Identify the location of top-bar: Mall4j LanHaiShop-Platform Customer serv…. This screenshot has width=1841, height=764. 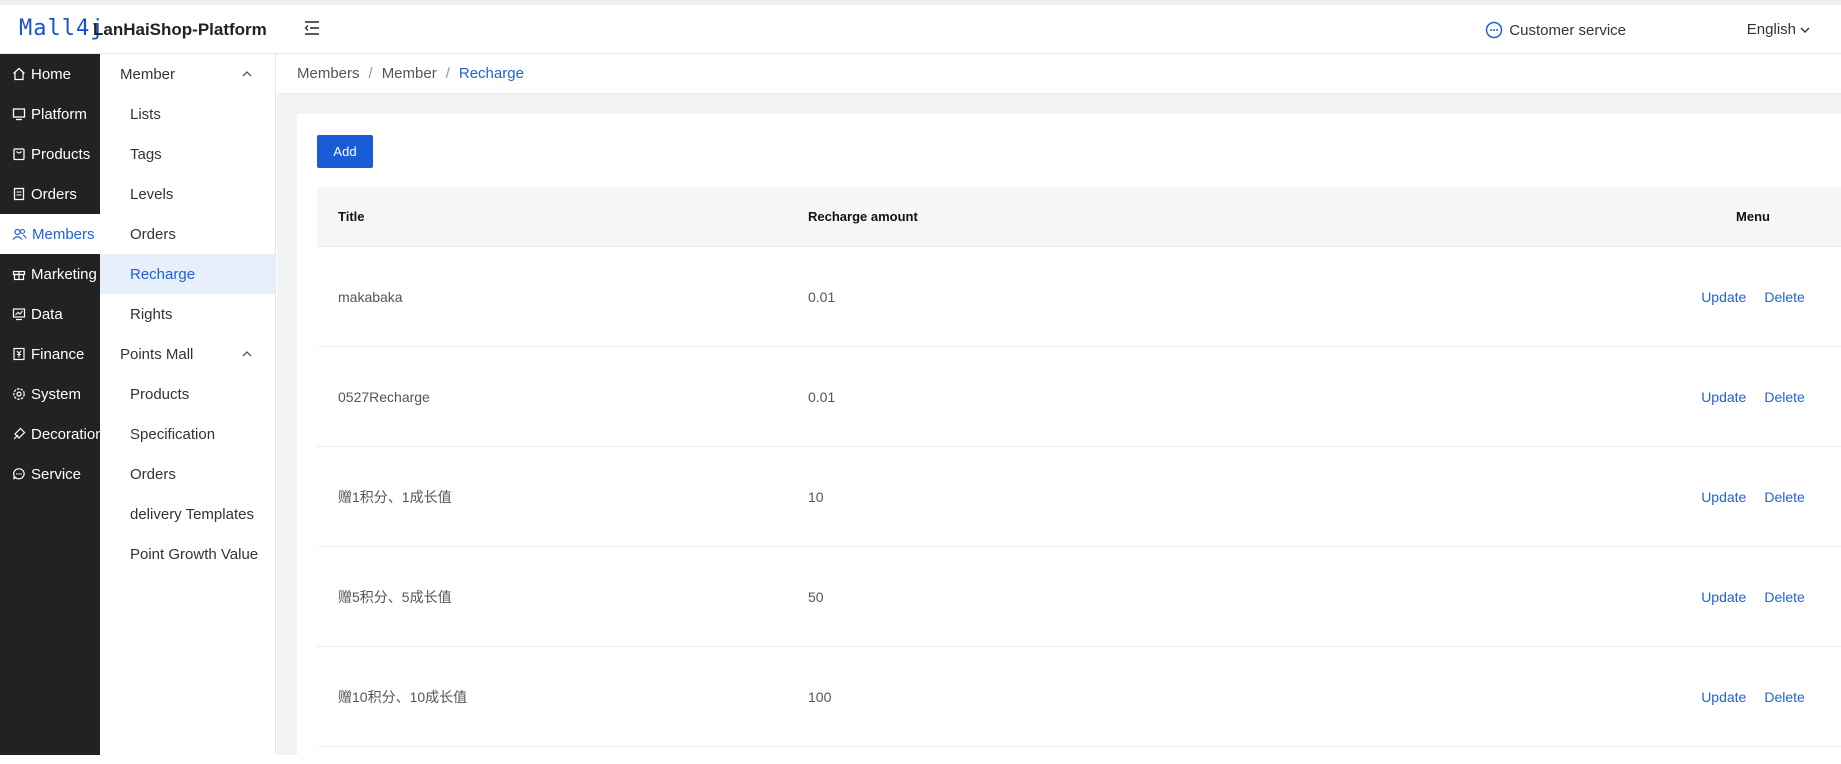
(920, 27).